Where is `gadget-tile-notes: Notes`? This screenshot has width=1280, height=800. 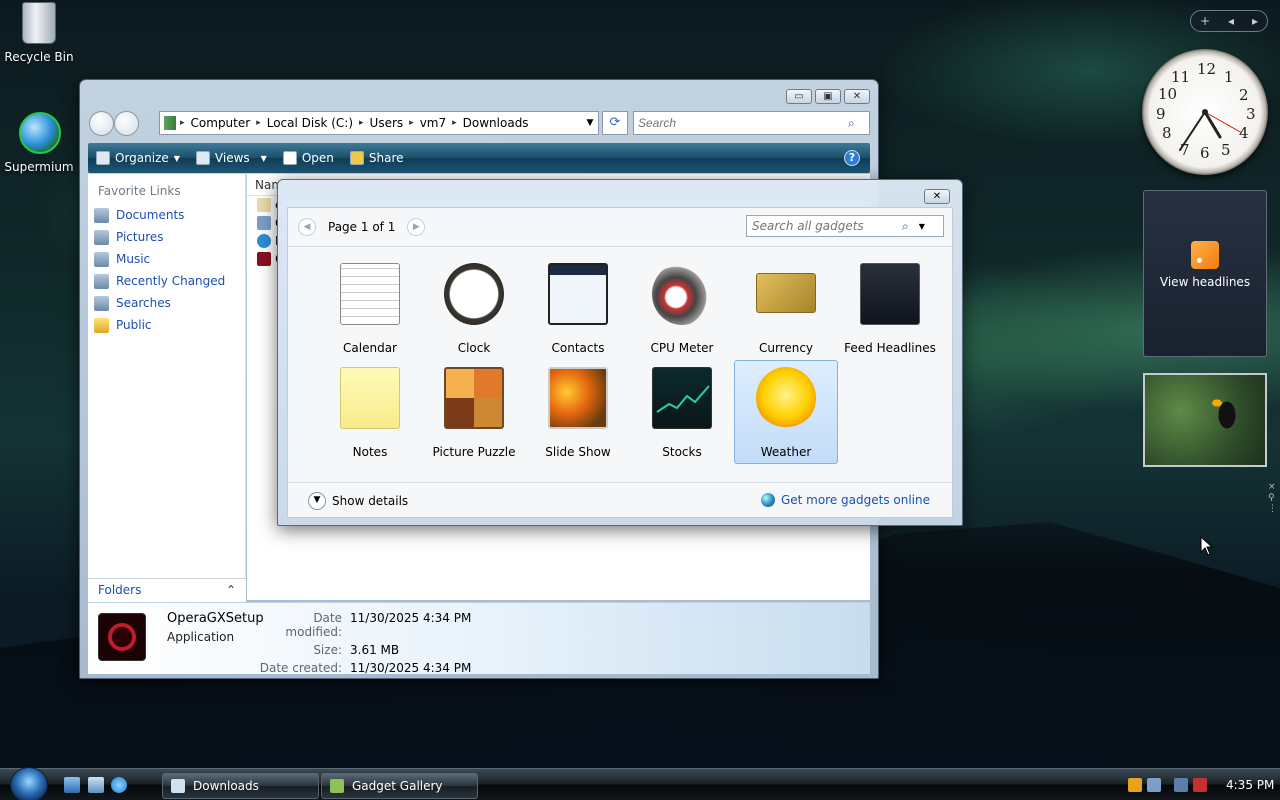
gadget-tile-notes: Notes is located at coordinates (370, 412).